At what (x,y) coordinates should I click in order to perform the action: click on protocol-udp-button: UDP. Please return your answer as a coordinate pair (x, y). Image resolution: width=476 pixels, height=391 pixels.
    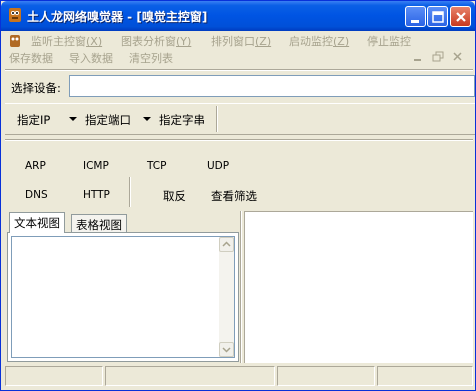
    Looking at the image, I should click on (218, 166).